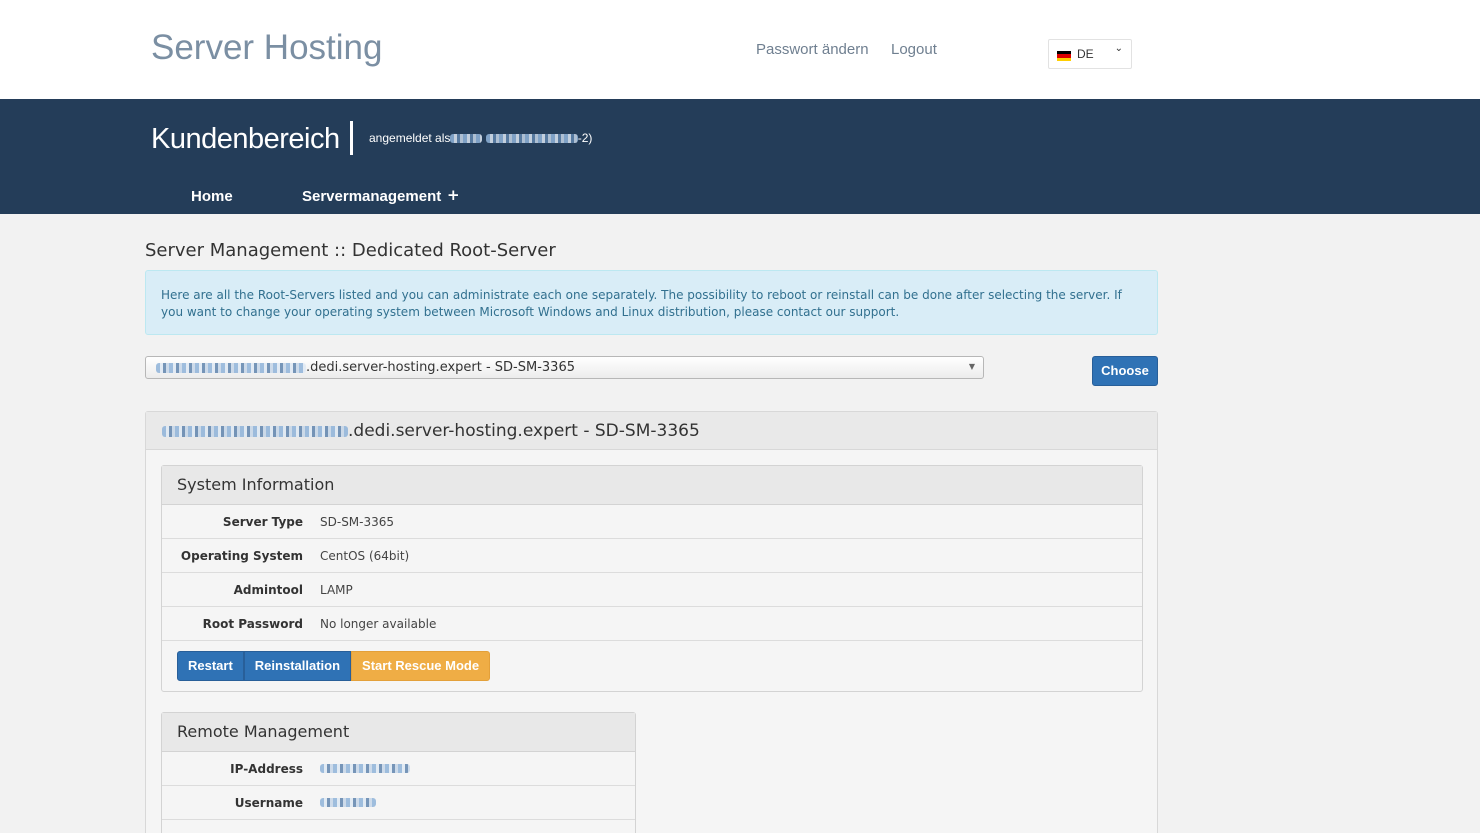 The height and width of the screenshot is (833, 1480). I want to click on remote-row-ip-address: IP-Address, so click(398, 769).